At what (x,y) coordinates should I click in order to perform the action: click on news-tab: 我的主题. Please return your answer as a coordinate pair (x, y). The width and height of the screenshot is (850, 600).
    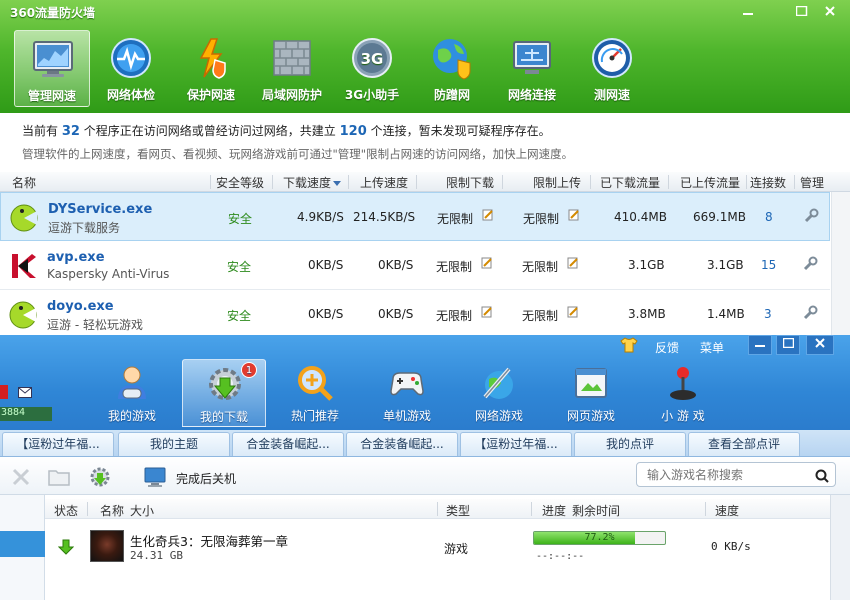
    Looking at the image, I should click on (174, 444).